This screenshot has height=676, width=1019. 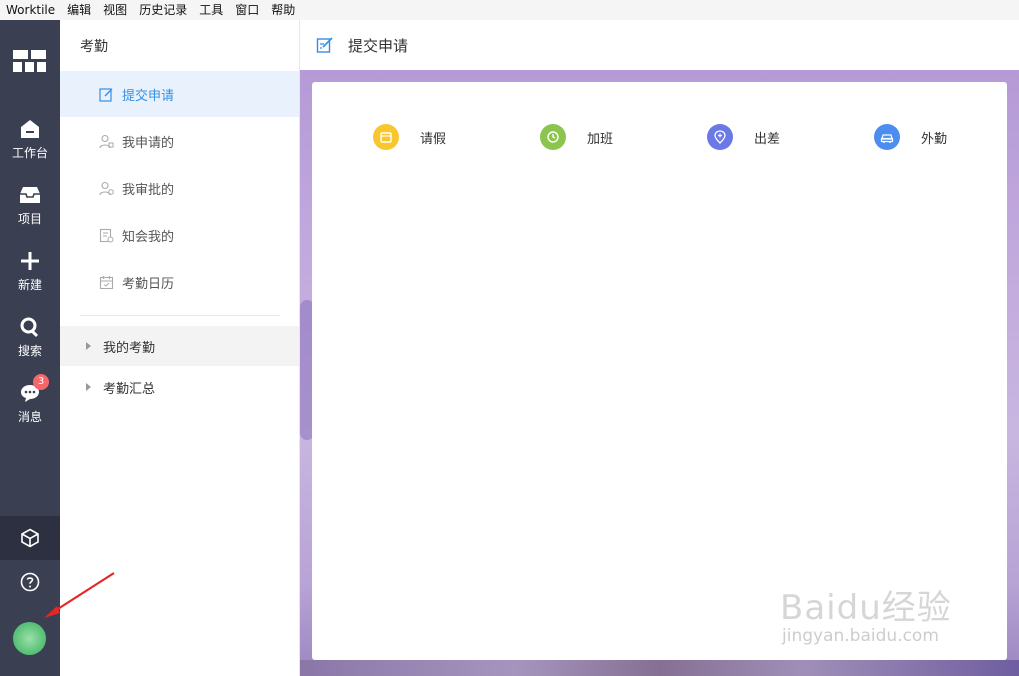 What do you see at coordinates (378, 45) in the screenshot?
I see `page-title: 提交申请` at bounding box center [378, 45].